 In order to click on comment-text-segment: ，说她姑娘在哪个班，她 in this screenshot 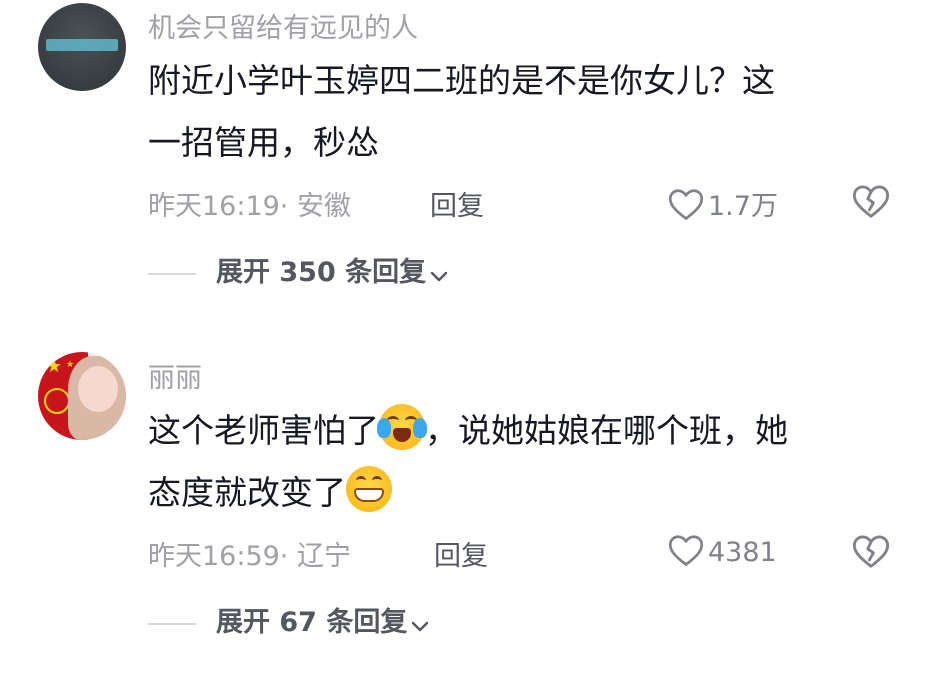, I will do `click(606, 430)`.